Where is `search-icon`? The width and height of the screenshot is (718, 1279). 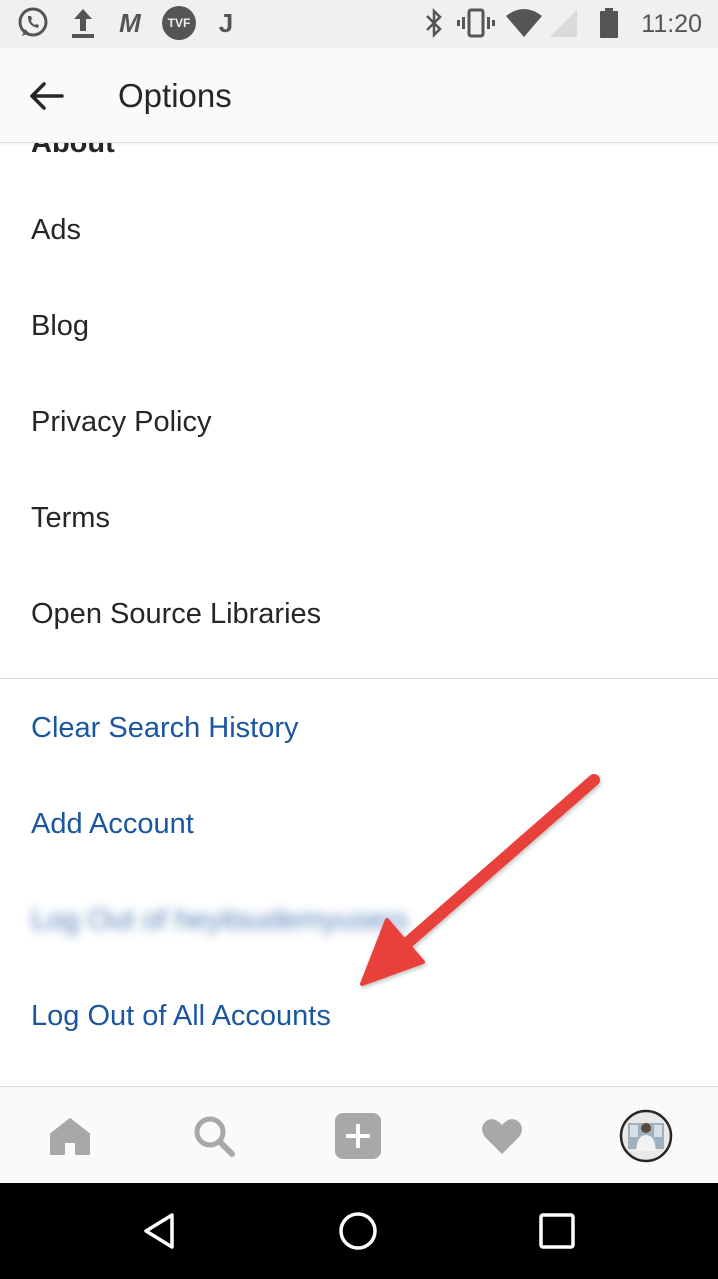 search-icon is located at coordinates (214, 1136).